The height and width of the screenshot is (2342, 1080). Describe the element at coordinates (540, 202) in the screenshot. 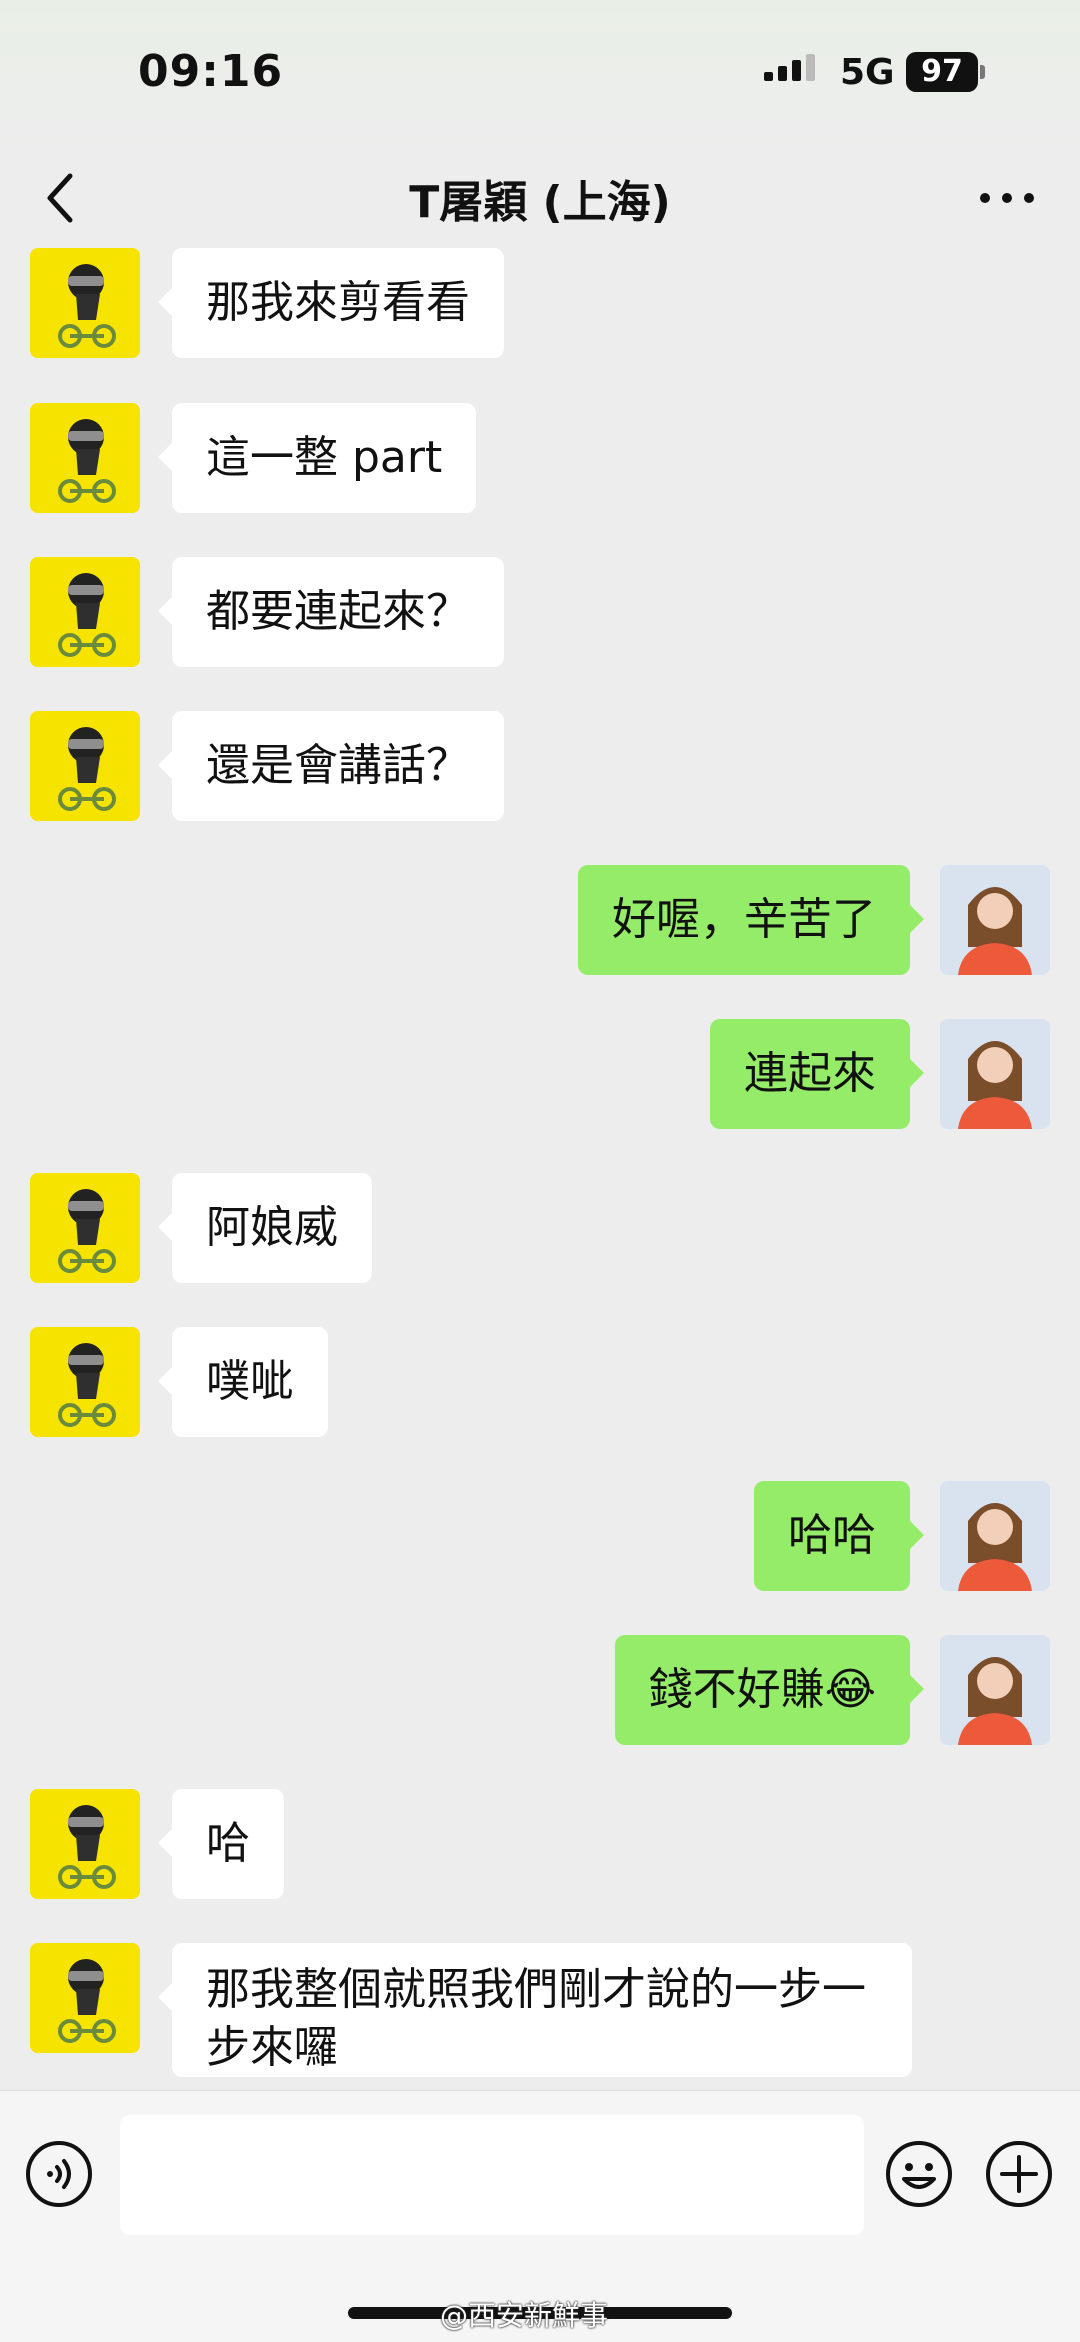

I see `chat-title: T屠穎 (上海)` at that location.